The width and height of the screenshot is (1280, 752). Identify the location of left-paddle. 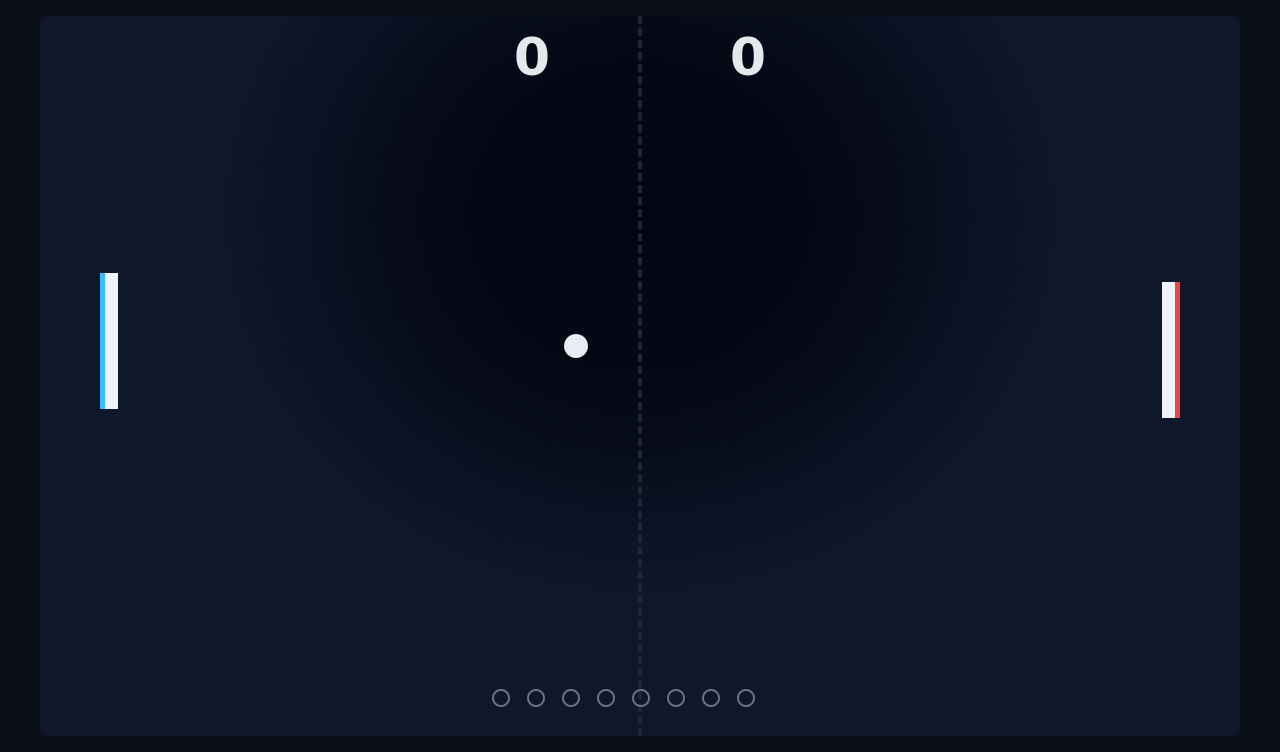
(109, 341).